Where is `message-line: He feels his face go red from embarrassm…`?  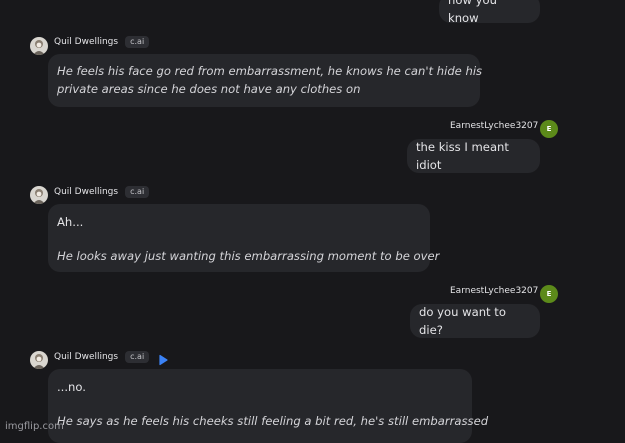
message-line: He feels his face go red from embarrassm… is located at coordinates (270, 71).